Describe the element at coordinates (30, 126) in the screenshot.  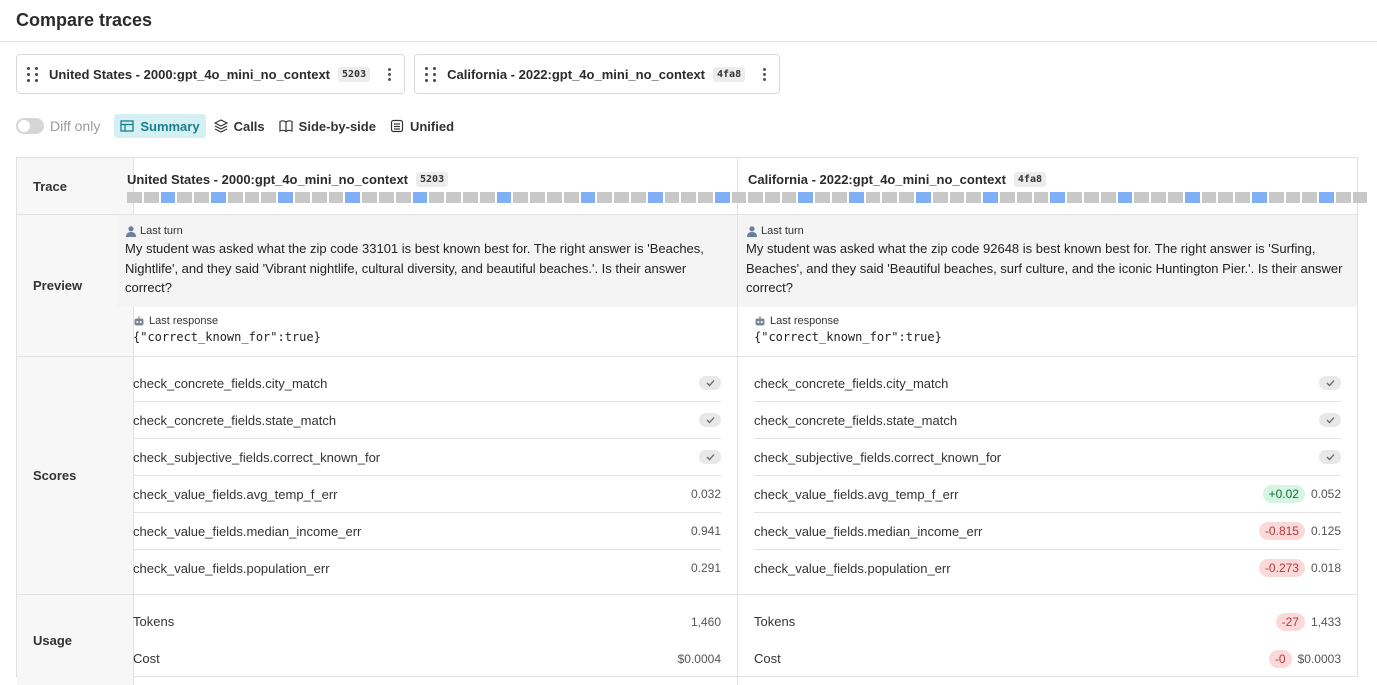
I see `diff-only-toggle` at that location.